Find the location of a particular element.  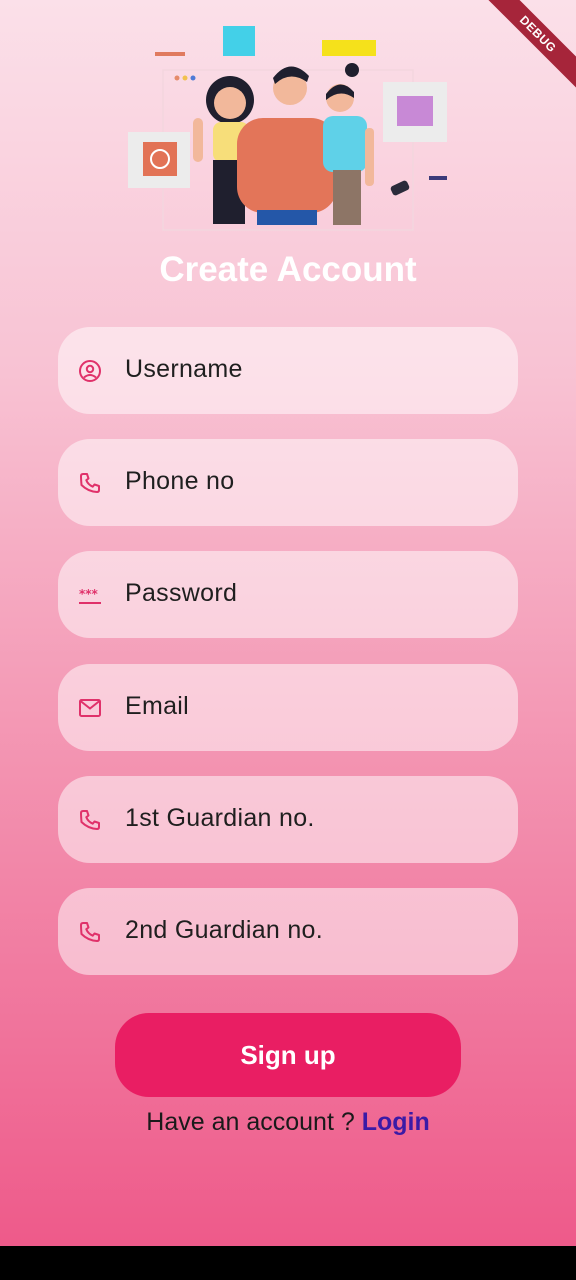

guardian2-phone-field: 2nd Guardian no. is located at coordinates (288, 931).